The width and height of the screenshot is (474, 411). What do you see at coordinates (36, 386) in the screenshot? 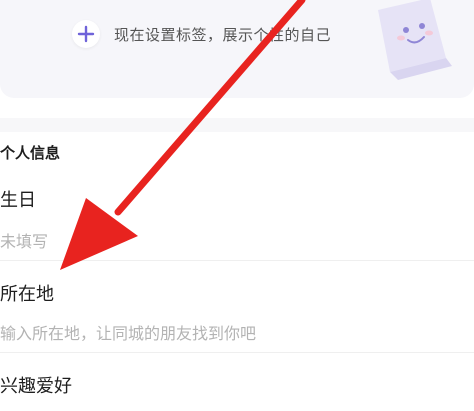
I see `interests-label: 兴趣爱好` at bounding box center [36, 386].